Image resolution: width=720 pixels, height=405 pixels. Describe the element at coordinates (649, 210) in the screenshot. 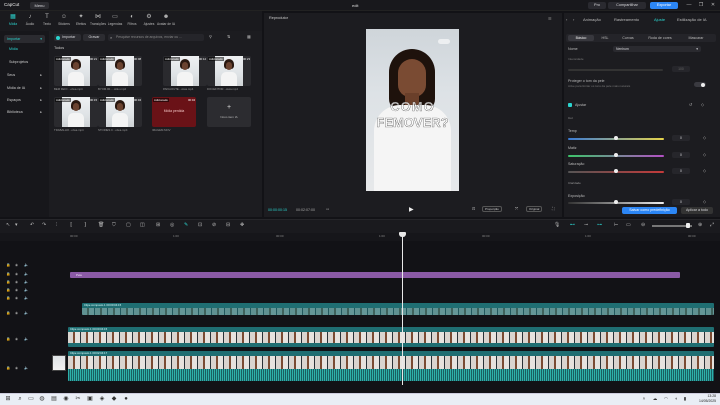

I see `save-preset-button: Salvar como predefinição` at that location.